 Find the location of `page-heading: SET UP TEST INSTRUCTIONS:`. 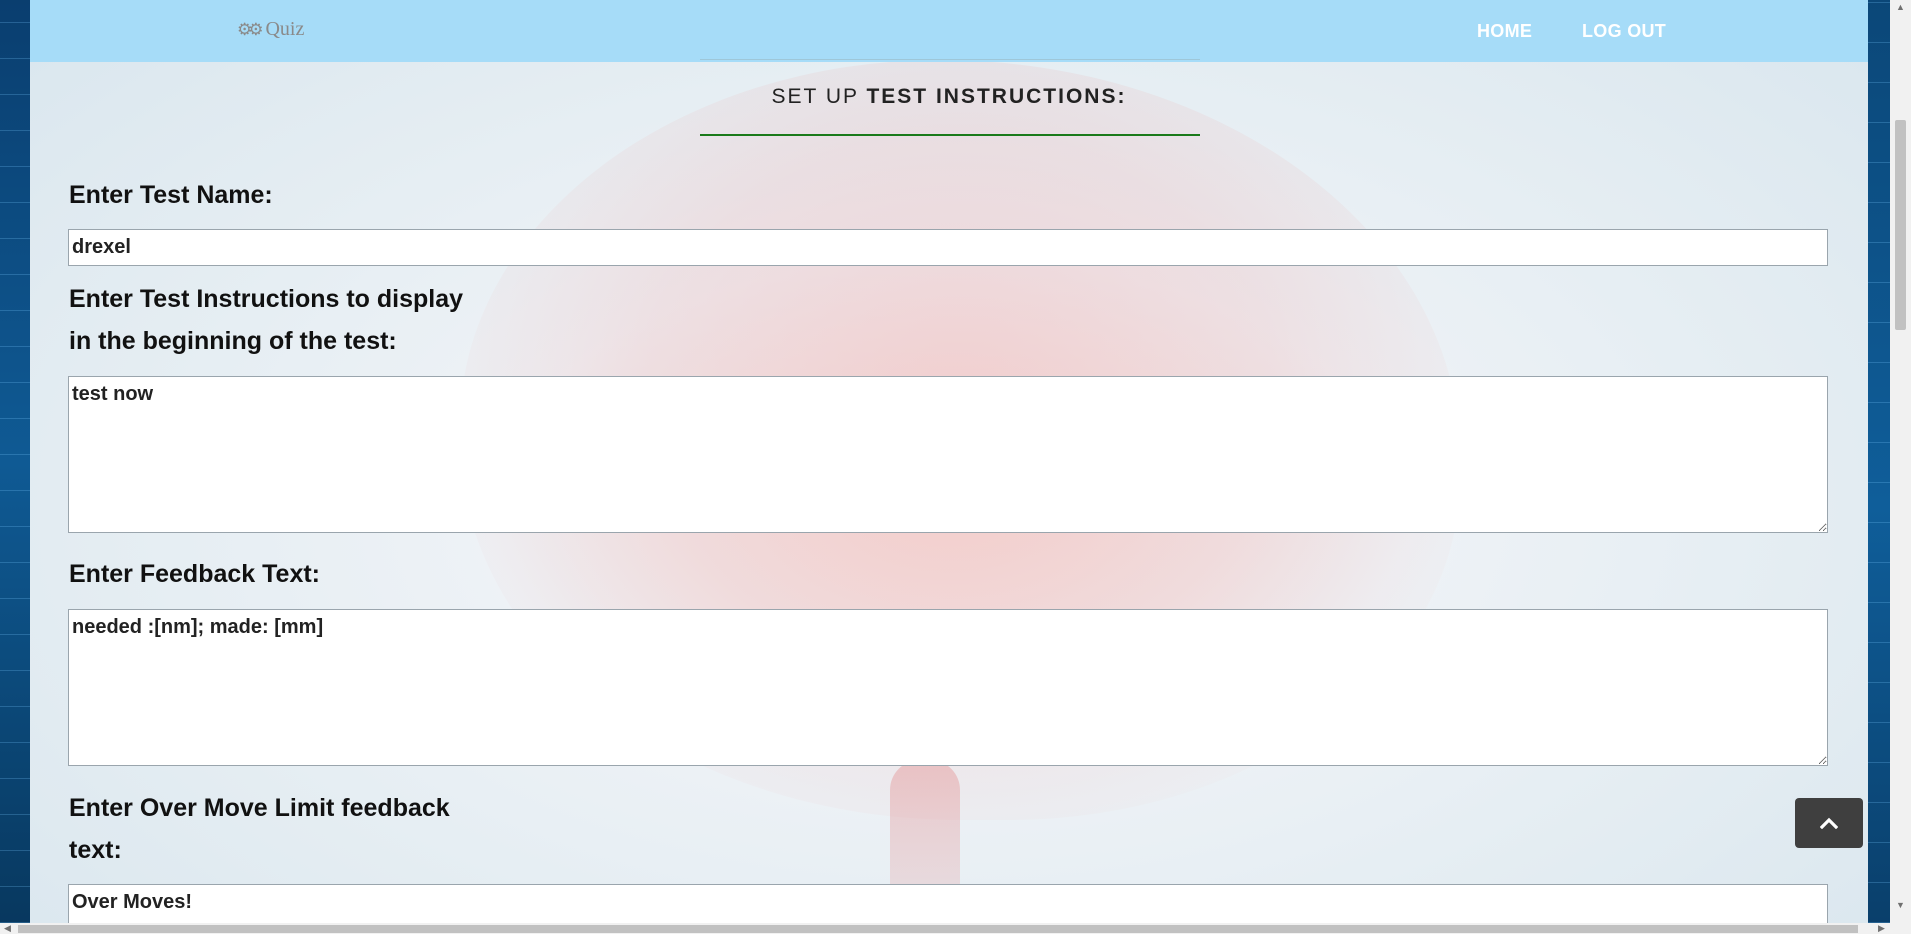

page-heading: SET UP TEST INSTRUCTIONS: is located at coordinates (949, 97).